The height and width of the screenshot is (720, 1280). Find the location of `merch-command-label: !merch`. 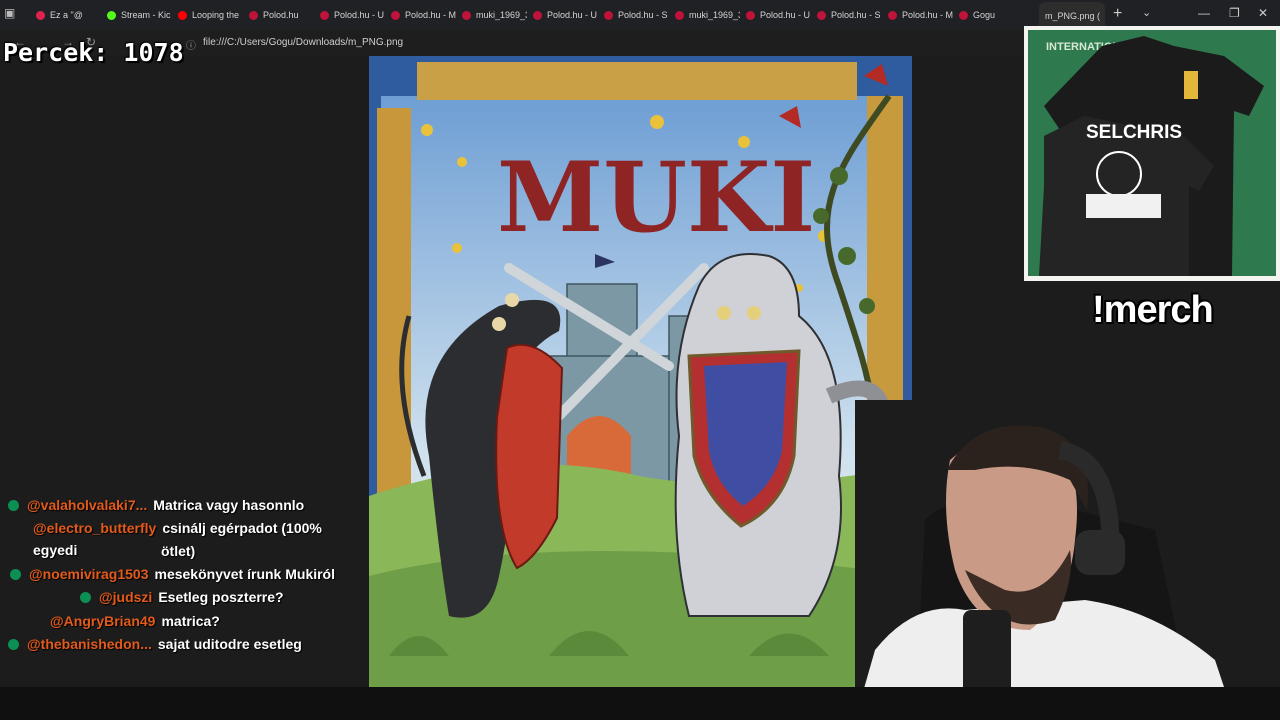

merch-command-label: !merch is located at coordinates (1153, 310).